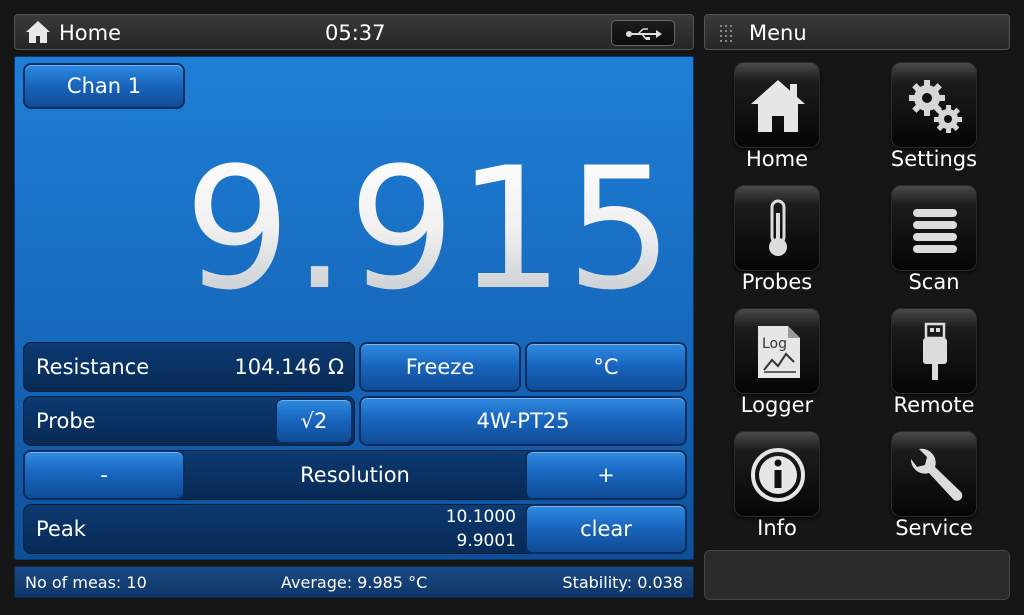 The width and height of the screenshot is (1024, 615). I want to click on message-area, so click(857, 575).